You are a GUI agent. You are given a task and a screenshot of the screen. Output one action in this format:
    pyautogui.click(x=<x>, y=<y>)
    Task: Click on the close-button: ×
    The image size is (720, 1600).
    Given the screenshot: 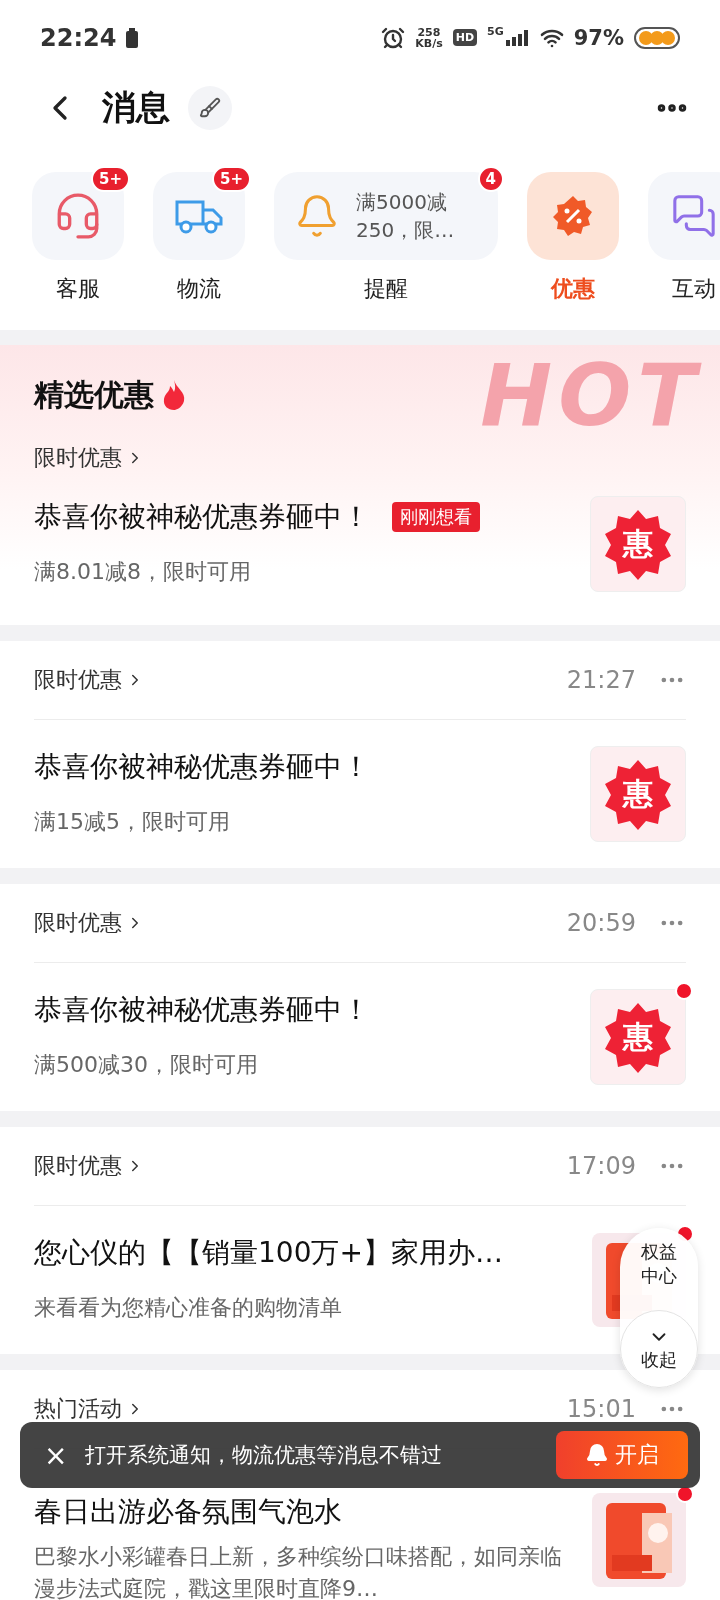 What is the action you would take?
    pyautogui.click(x=56, y=1455)
    